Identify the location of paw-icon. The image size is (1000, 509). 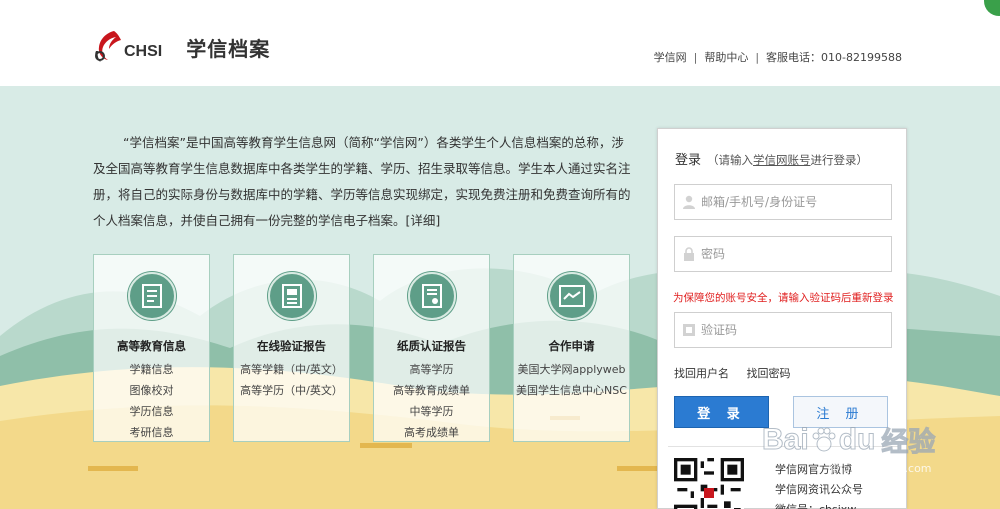
(824, 439).